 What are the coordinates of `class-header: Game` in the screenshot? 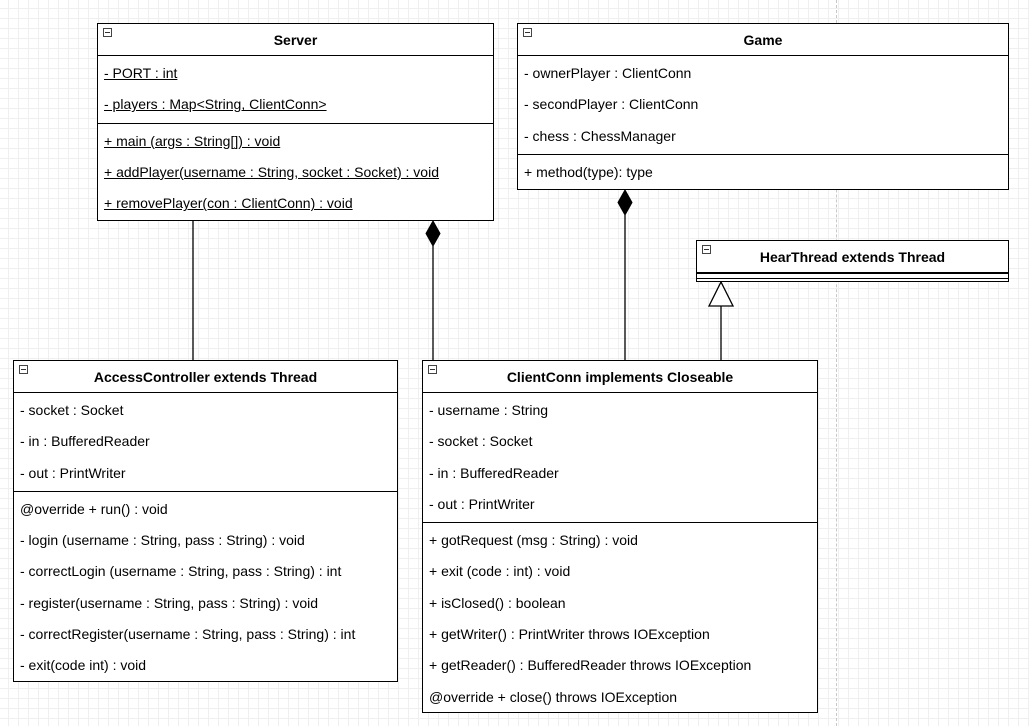 It's located at (763, 40).